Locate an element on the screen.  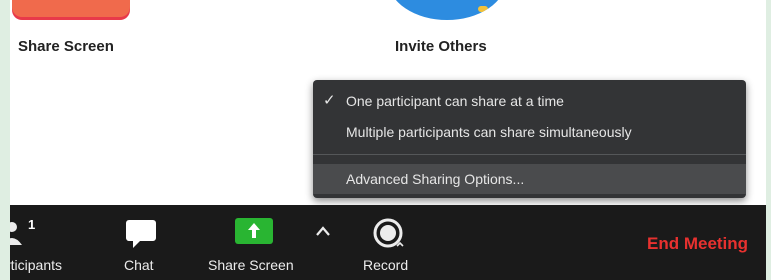
checkmark-icon: ✓ is located at coordinates (329, 100).